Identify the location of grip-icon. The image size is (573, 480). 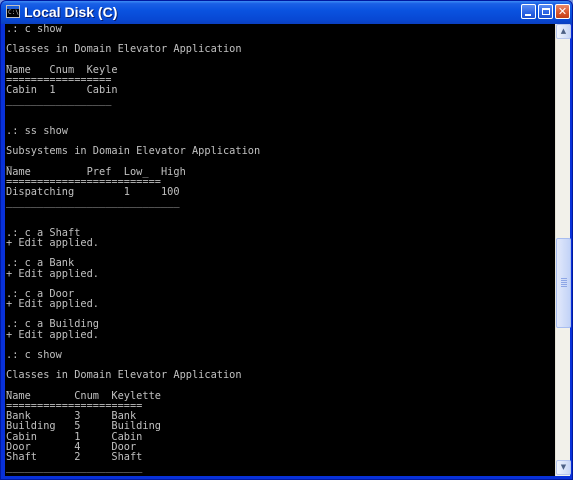
(564, 282).